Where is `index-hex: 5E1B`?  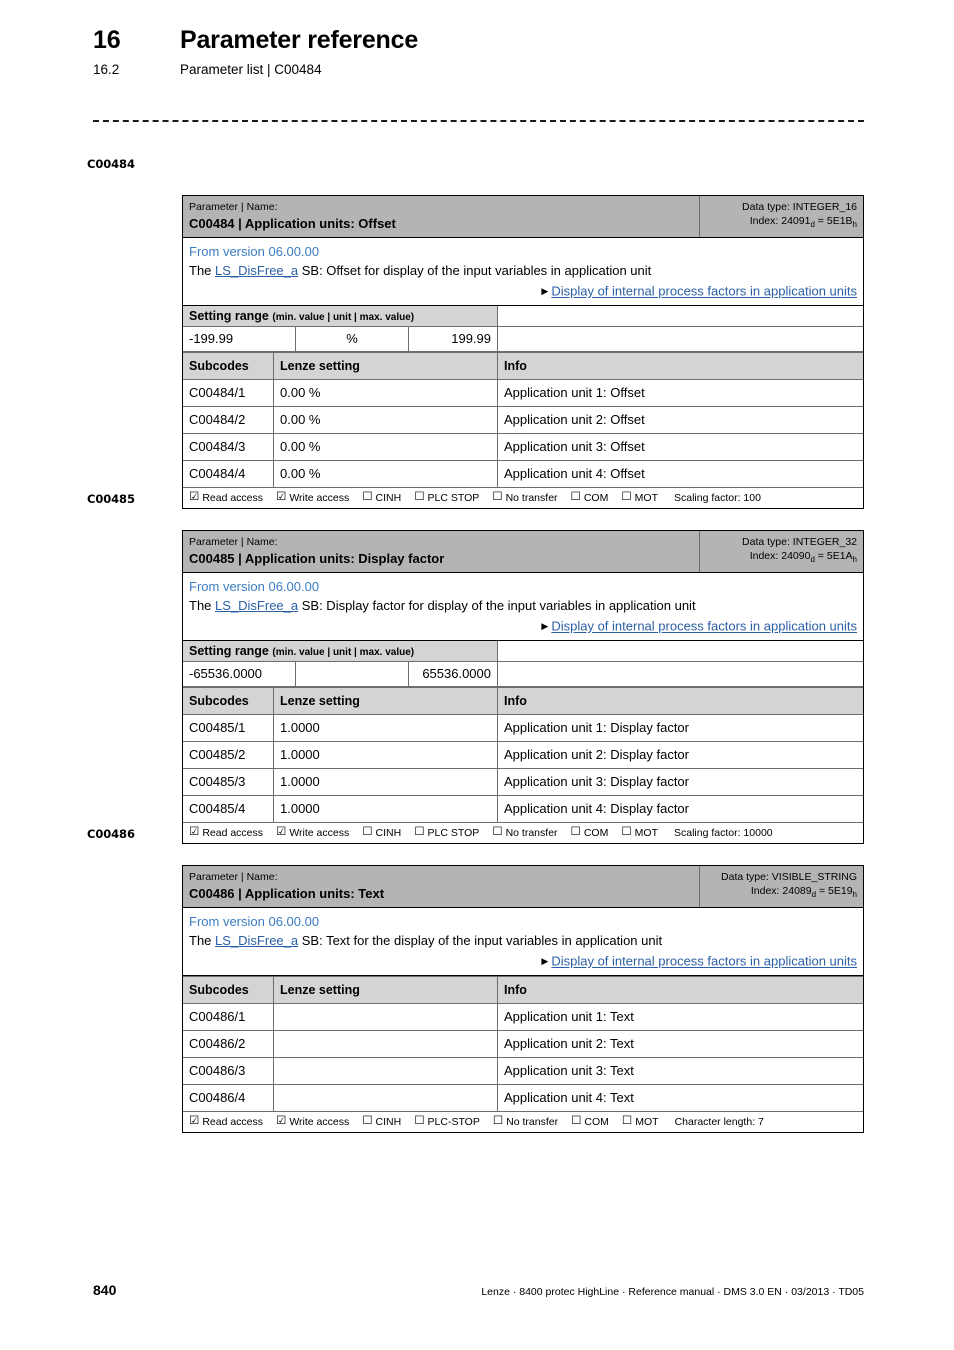
index-hex: 5E1B is located at coordinates (839, 221).